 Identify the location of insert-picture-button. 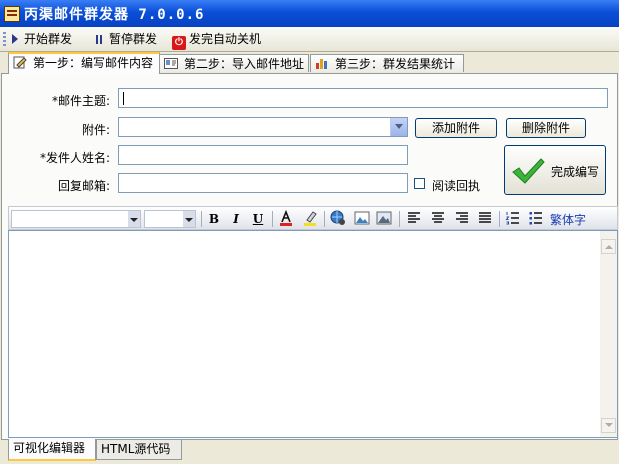
(384, 219).